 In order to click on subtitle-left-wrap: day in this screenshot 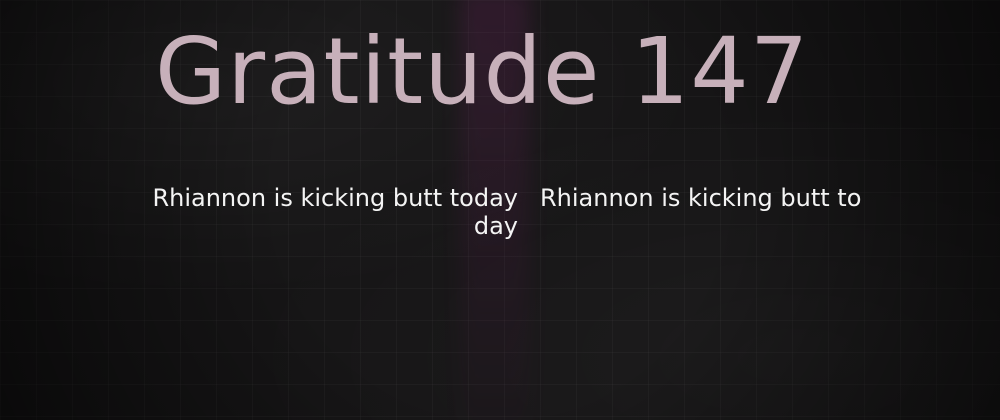, I will do `click(495, 226)`.